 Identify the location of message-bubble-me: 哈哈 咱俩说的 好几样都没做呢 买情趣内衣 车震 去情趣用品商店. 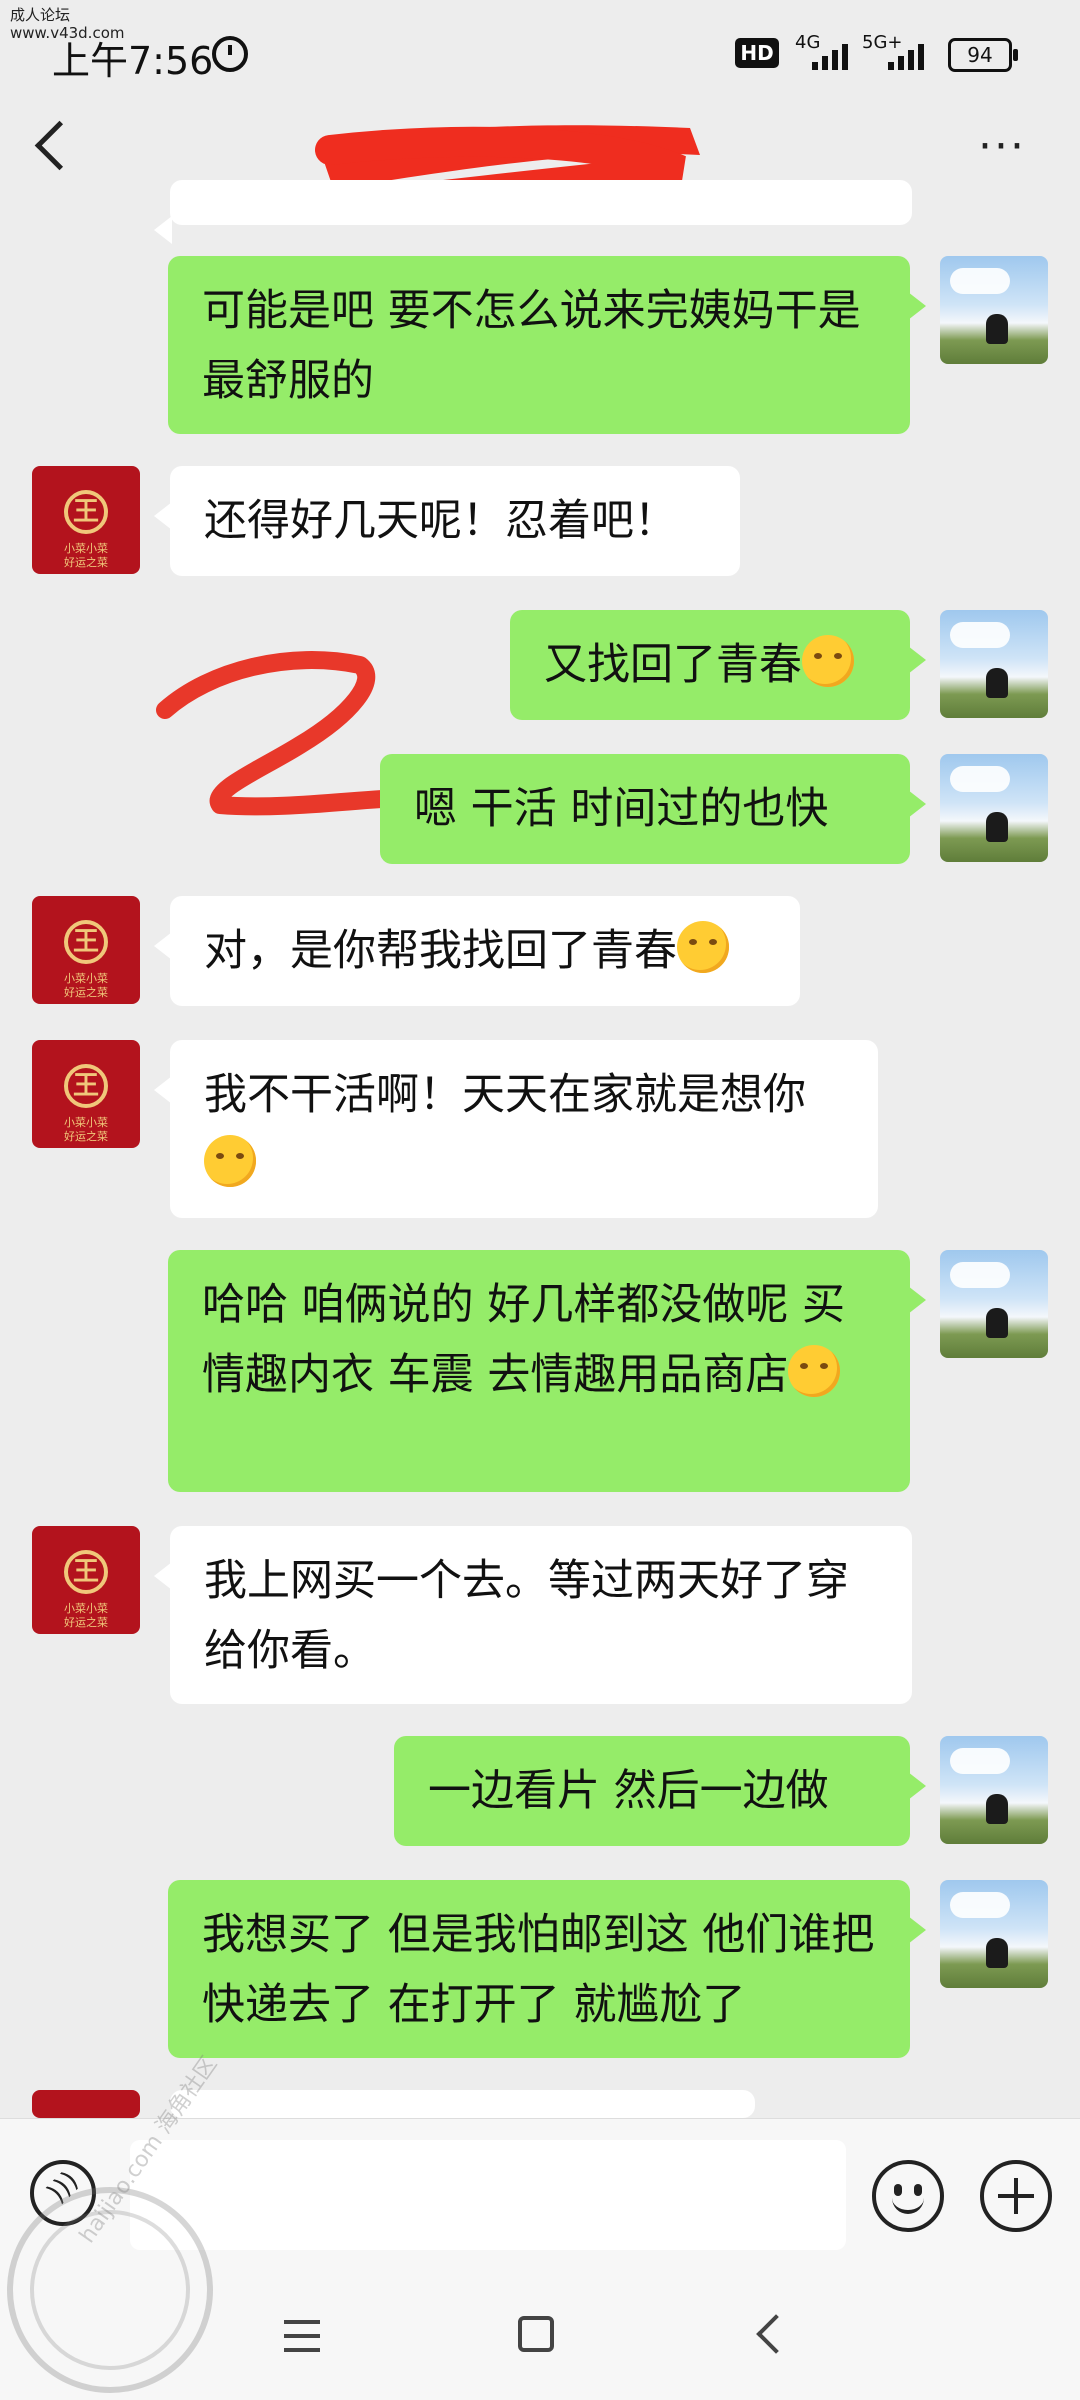
(547, 1371).